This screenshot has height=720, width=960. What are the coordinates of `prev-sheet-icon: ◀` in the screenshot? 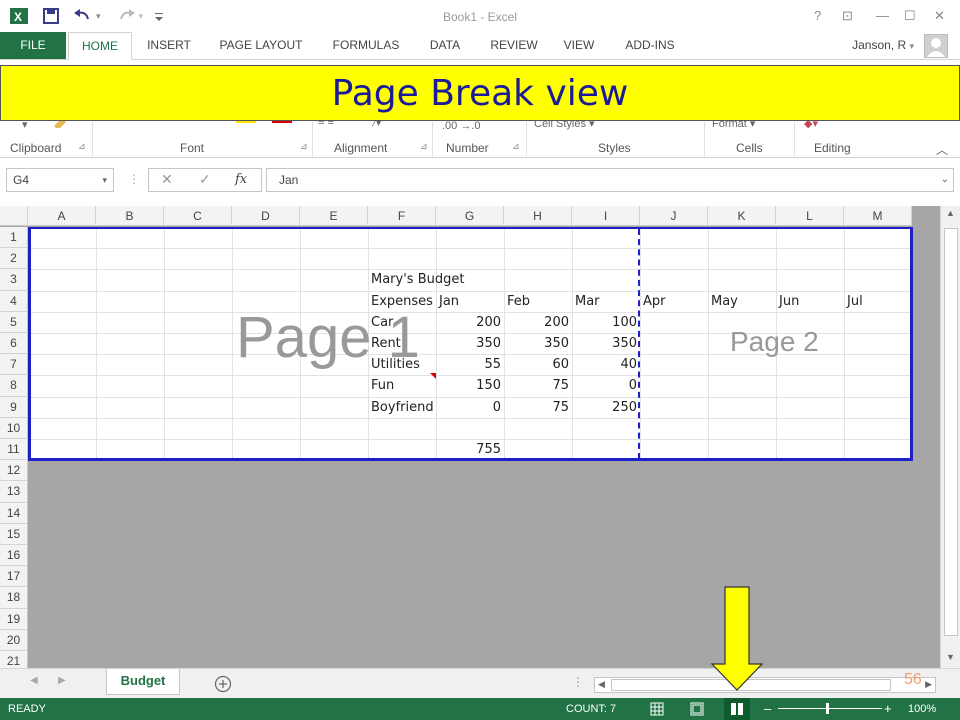 It's located at (34, 680).